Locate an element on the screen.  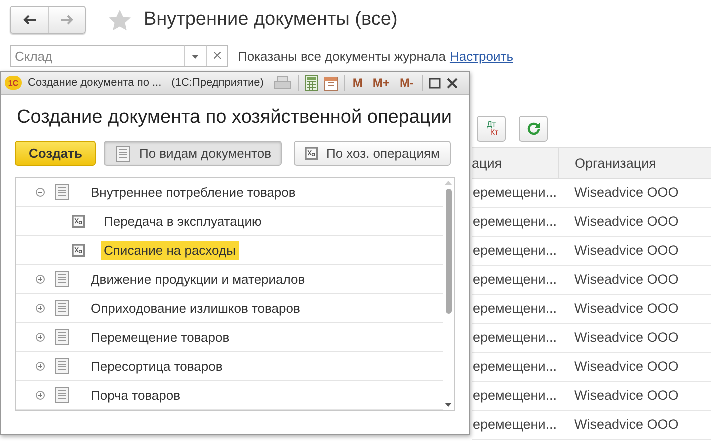
caret-icon is located at coordinates (195, 56).